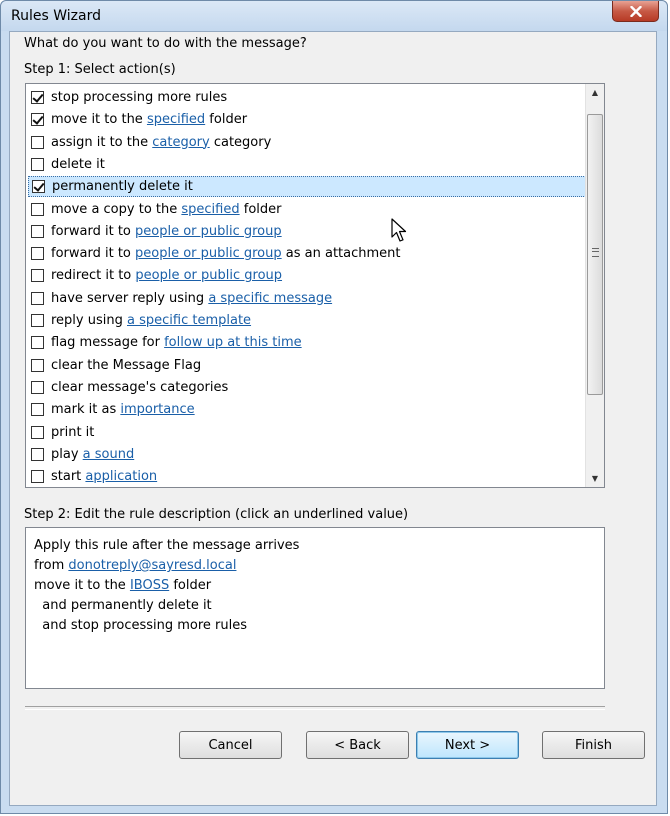 This screenshot has height=816, width=670. What do you see at coordinates (139, 387) in the screenshot?
I see `action-label: clear message's categories` at bounding box center [139, 387].